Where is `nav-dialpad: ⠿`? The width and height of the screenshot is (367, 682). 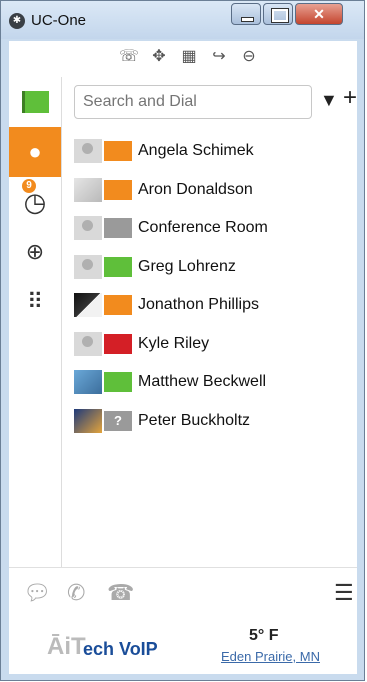 nav-dialpad: ⠿ is located at coordinates (35, 302).